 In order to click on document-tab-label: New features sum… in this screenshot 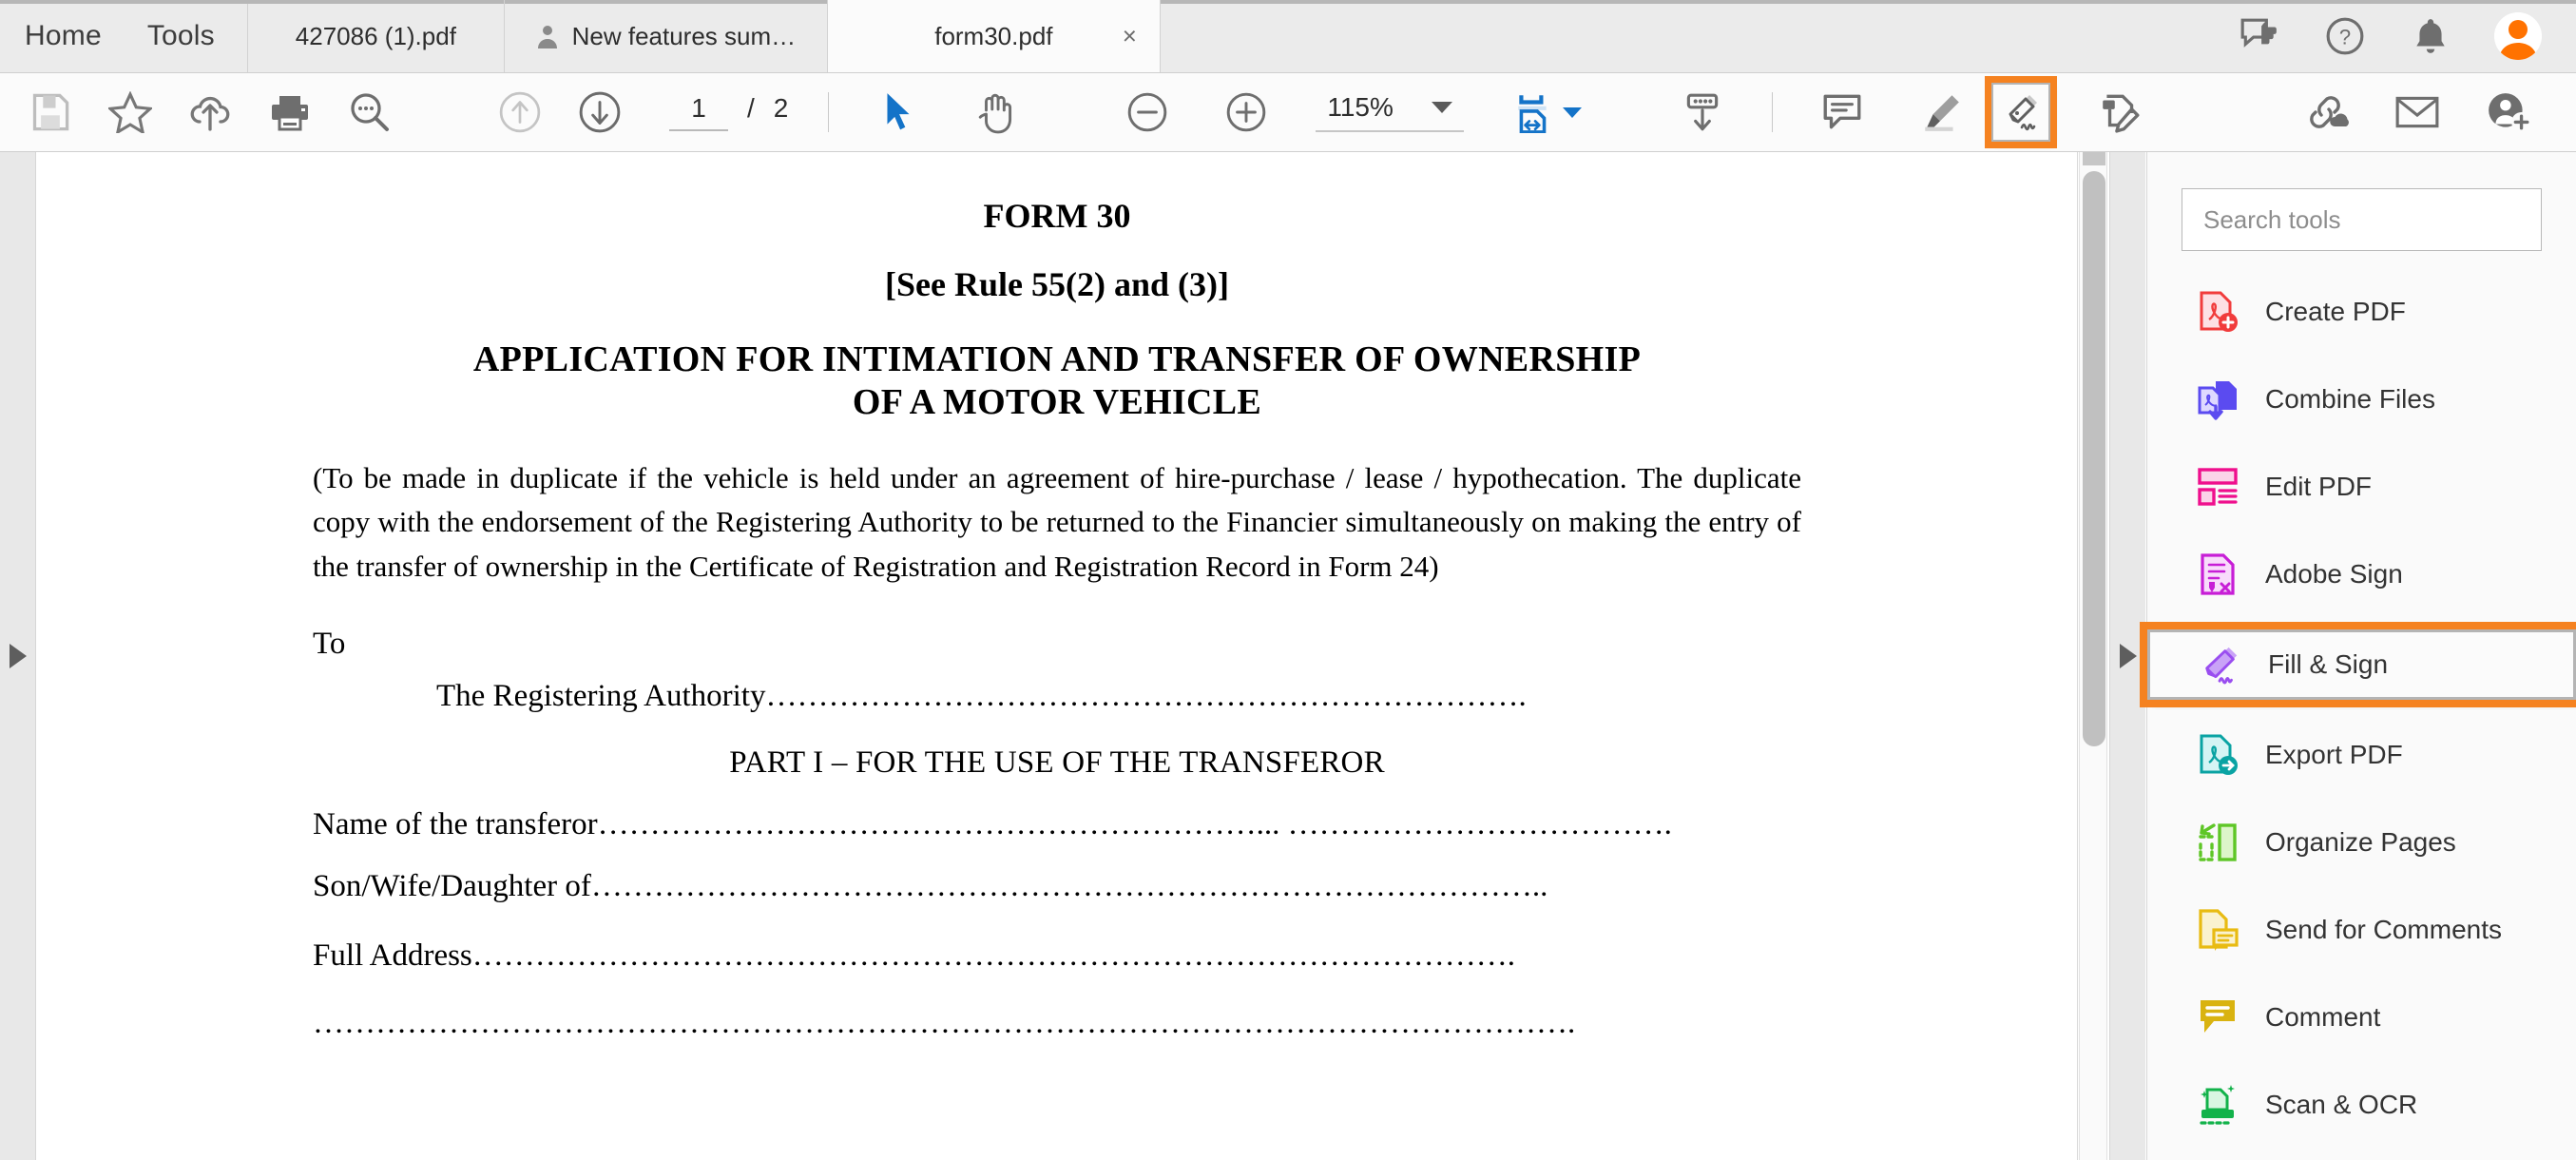, I will do `click(684, 35)`.